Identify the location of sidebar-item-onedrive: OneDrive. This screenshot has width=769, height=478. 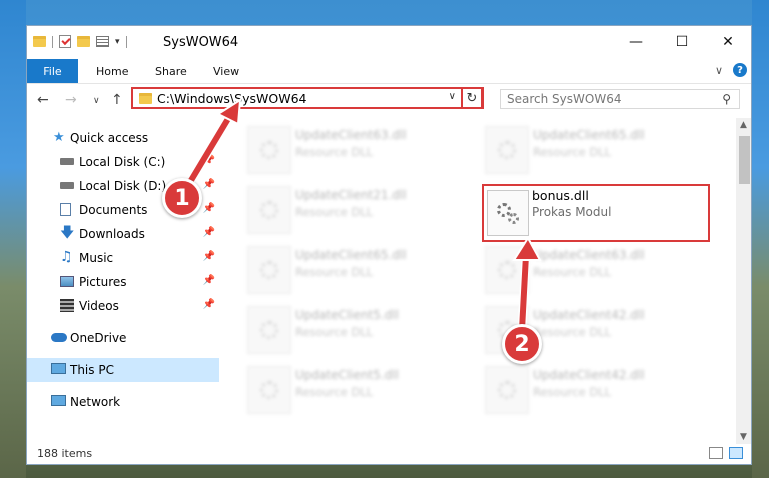
(123, 338).